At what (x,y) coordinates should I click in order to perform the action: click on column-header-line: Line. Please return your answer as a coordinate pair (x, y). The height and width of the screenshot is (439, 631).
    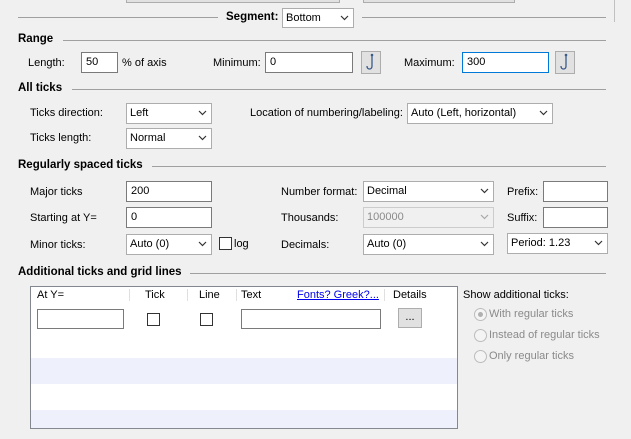
    Looking at the image, I should click on (207, 295).